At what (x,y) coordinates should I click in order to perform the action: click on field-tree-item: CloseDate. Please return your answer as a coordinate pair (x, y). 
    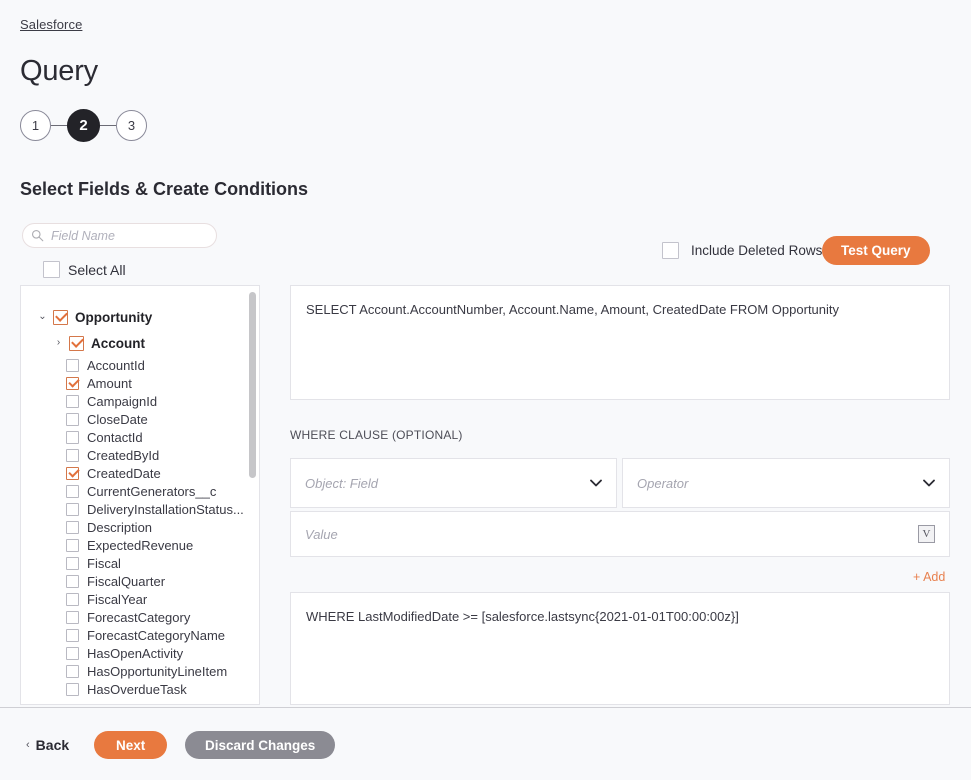
    Looking at the image, I should click on (140, 419).